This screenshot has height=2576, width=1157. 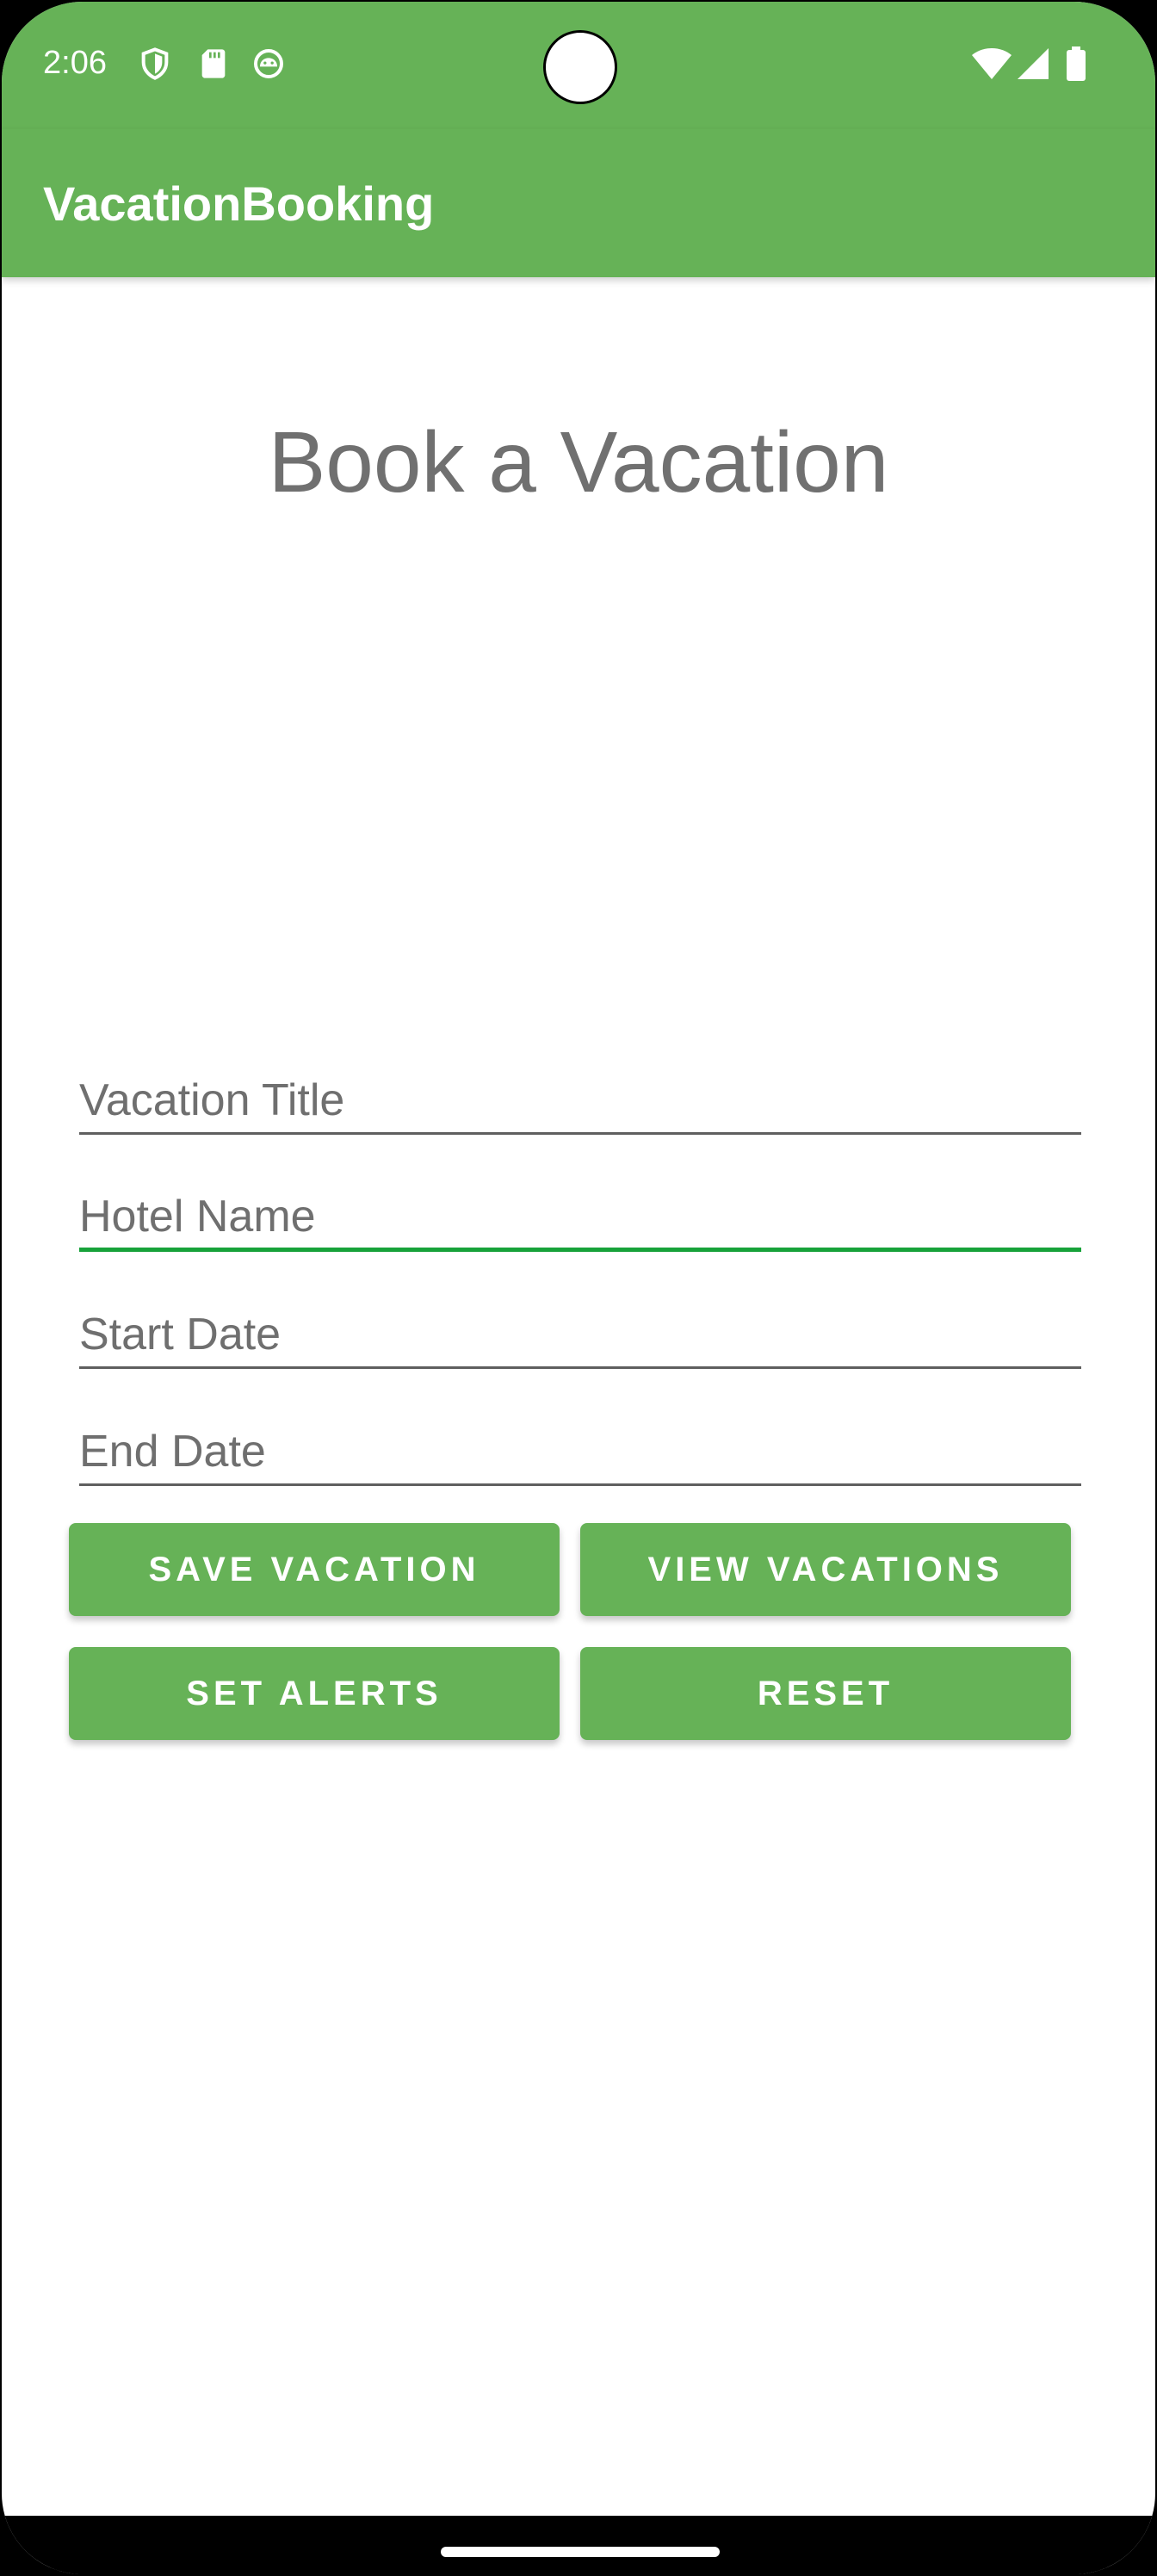 I want to click on app-title: VacationBooking, so click(x=239, y=204).